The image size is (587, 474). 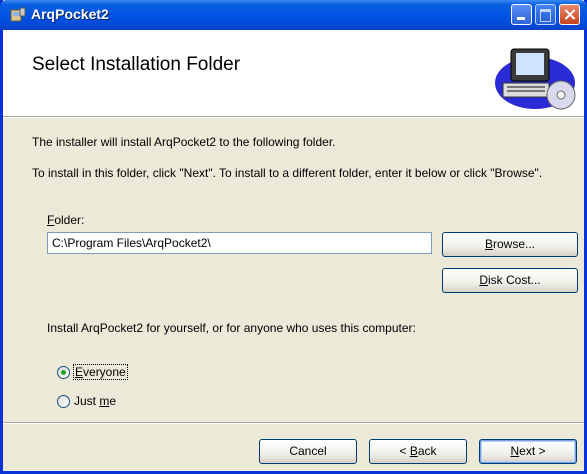 I want to click on browse-accel: B, so click(x=488, y=244).